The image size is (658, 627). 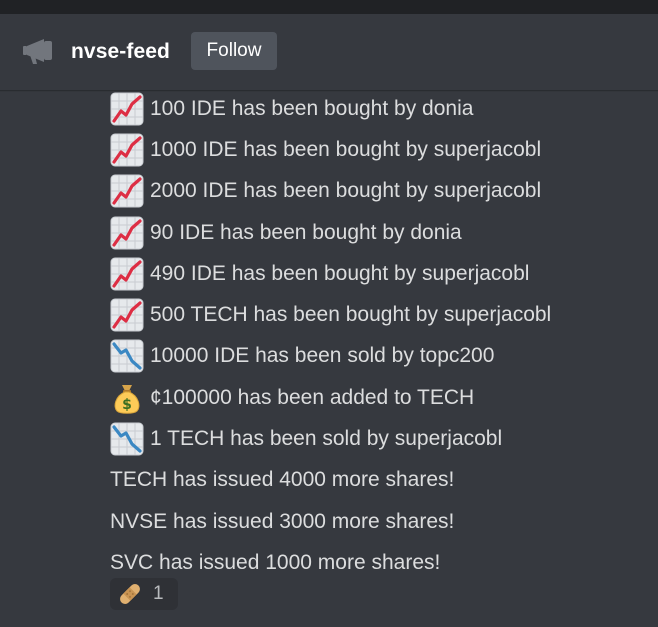 I want to click on message-text: SVC has issued 1000 more shares!, so click(x=275, y=562).